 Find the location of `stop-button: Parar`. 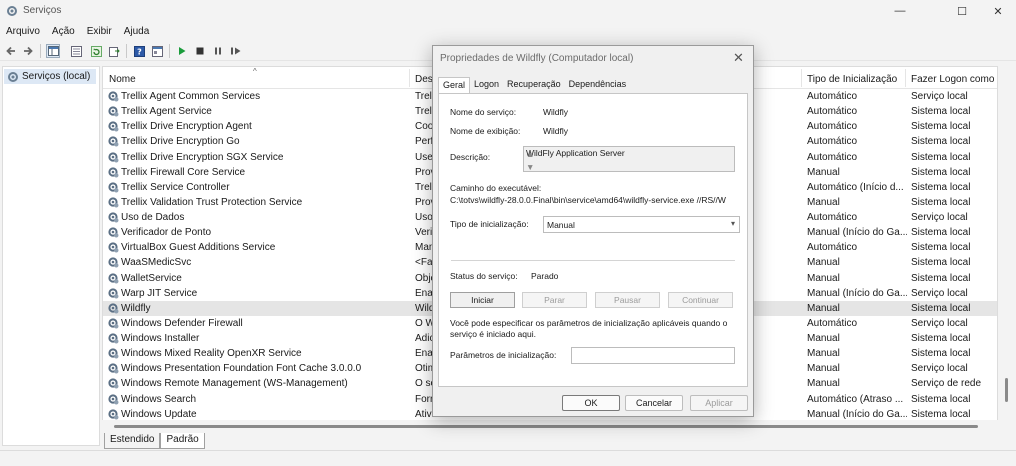

stop-button: Parar is located at coordinates (554, 300).